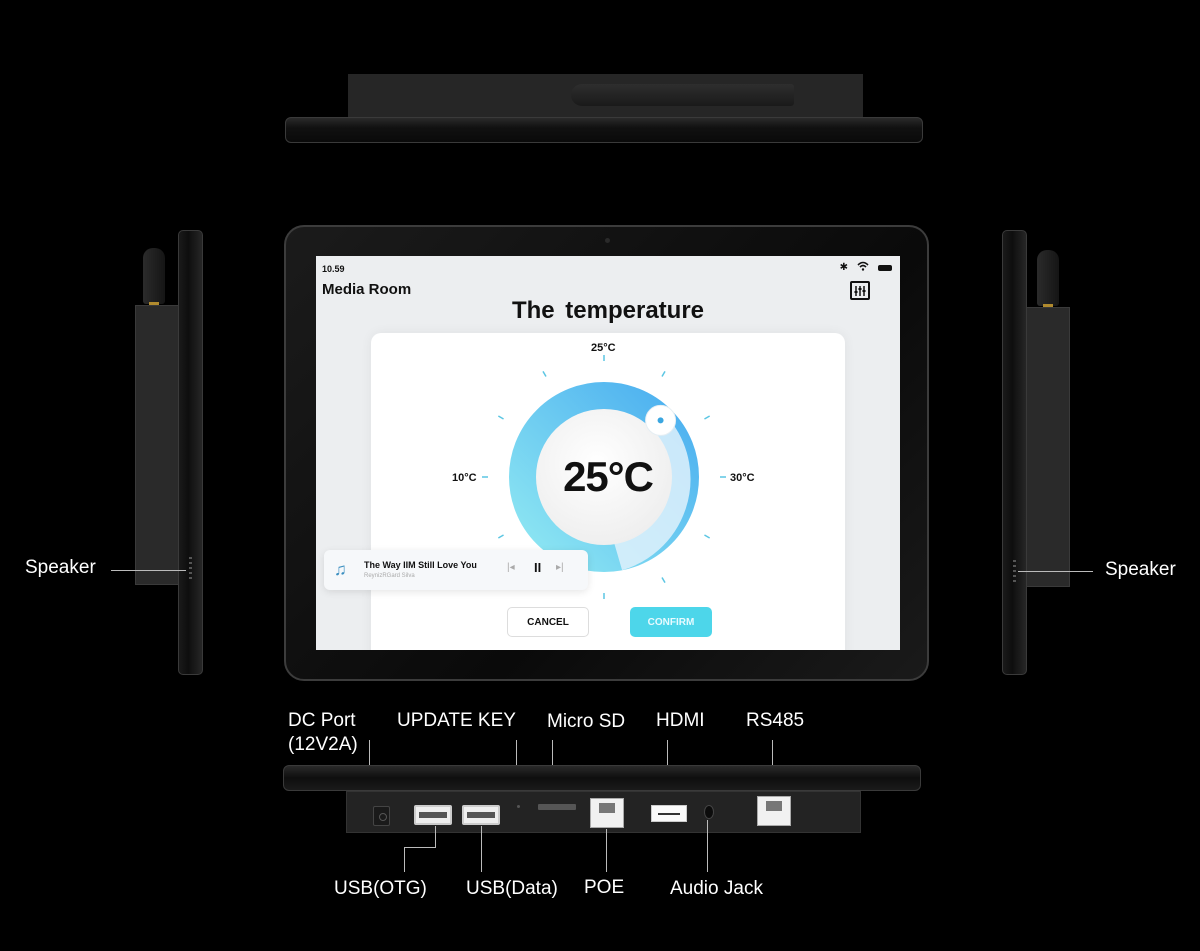 The image size is (1200, 951). What do you see at coordinates (190, 569) in the screenshot?
I see `speaker-grille-left` at bounding box center [190, 569].